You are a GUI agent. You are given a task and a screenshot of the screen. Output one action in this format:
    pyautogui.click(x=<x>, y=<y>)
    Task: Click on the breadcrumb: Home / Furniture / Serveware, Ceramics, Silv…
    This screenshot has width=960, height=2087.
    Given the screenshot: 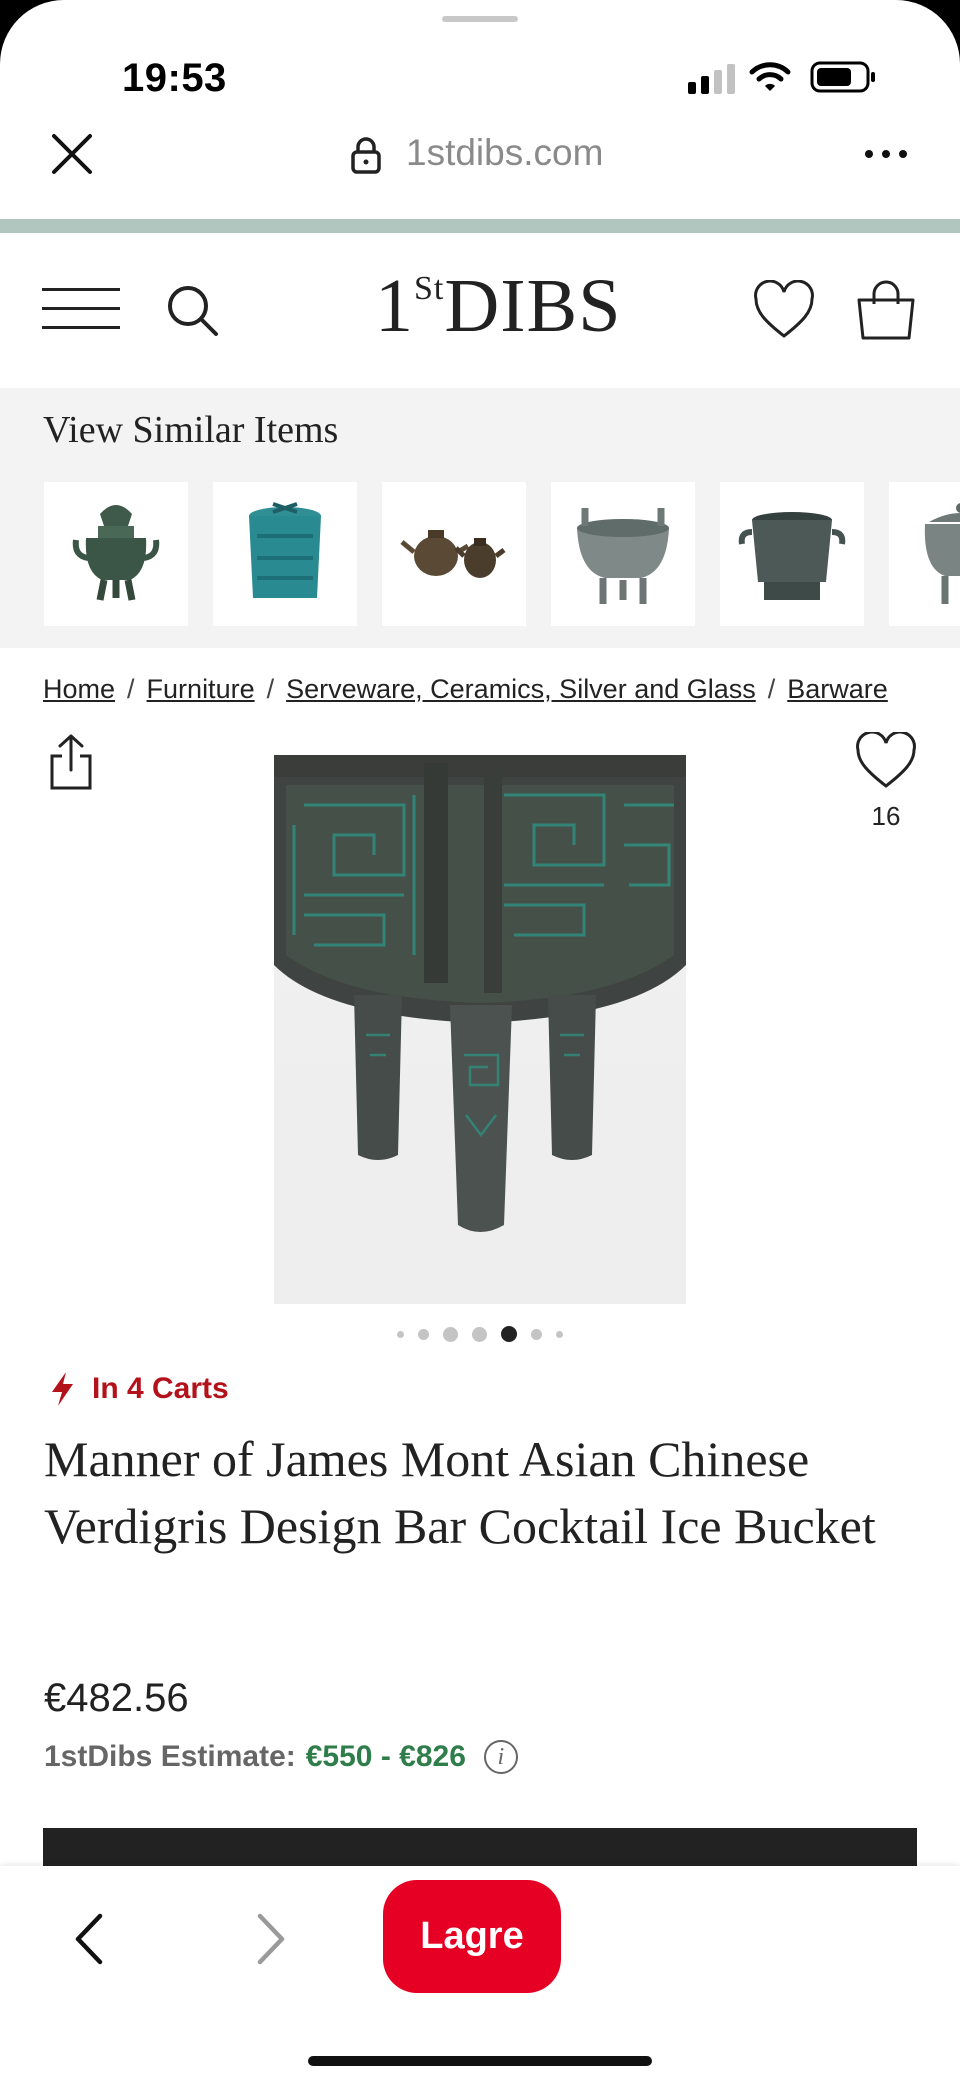 What is the action you would take?
    pyautogui.click(x=465, y=689)
    